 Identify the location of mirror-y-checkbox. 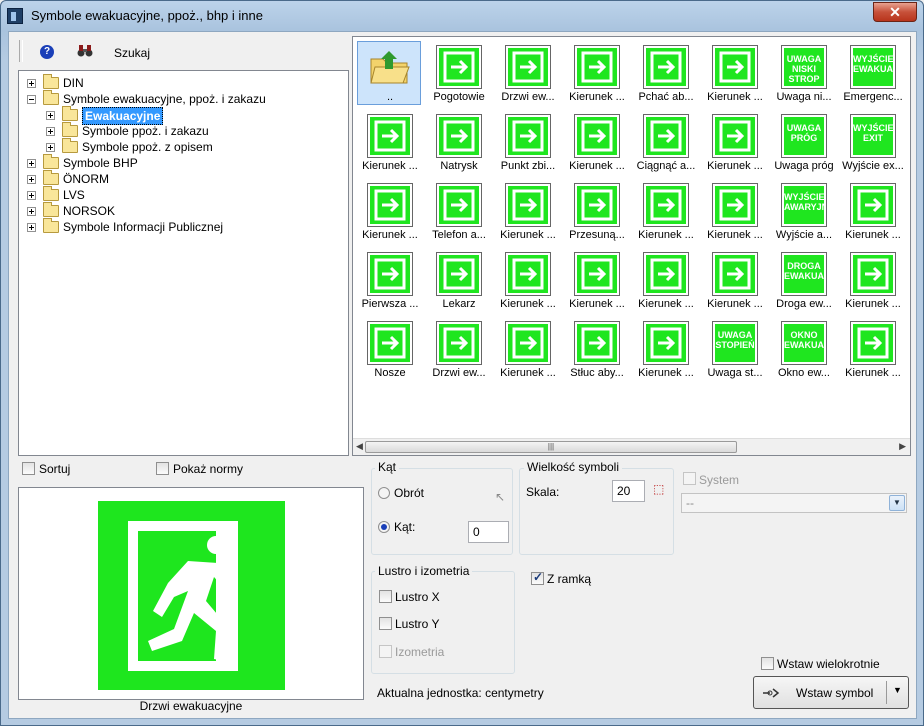
(385, 623).